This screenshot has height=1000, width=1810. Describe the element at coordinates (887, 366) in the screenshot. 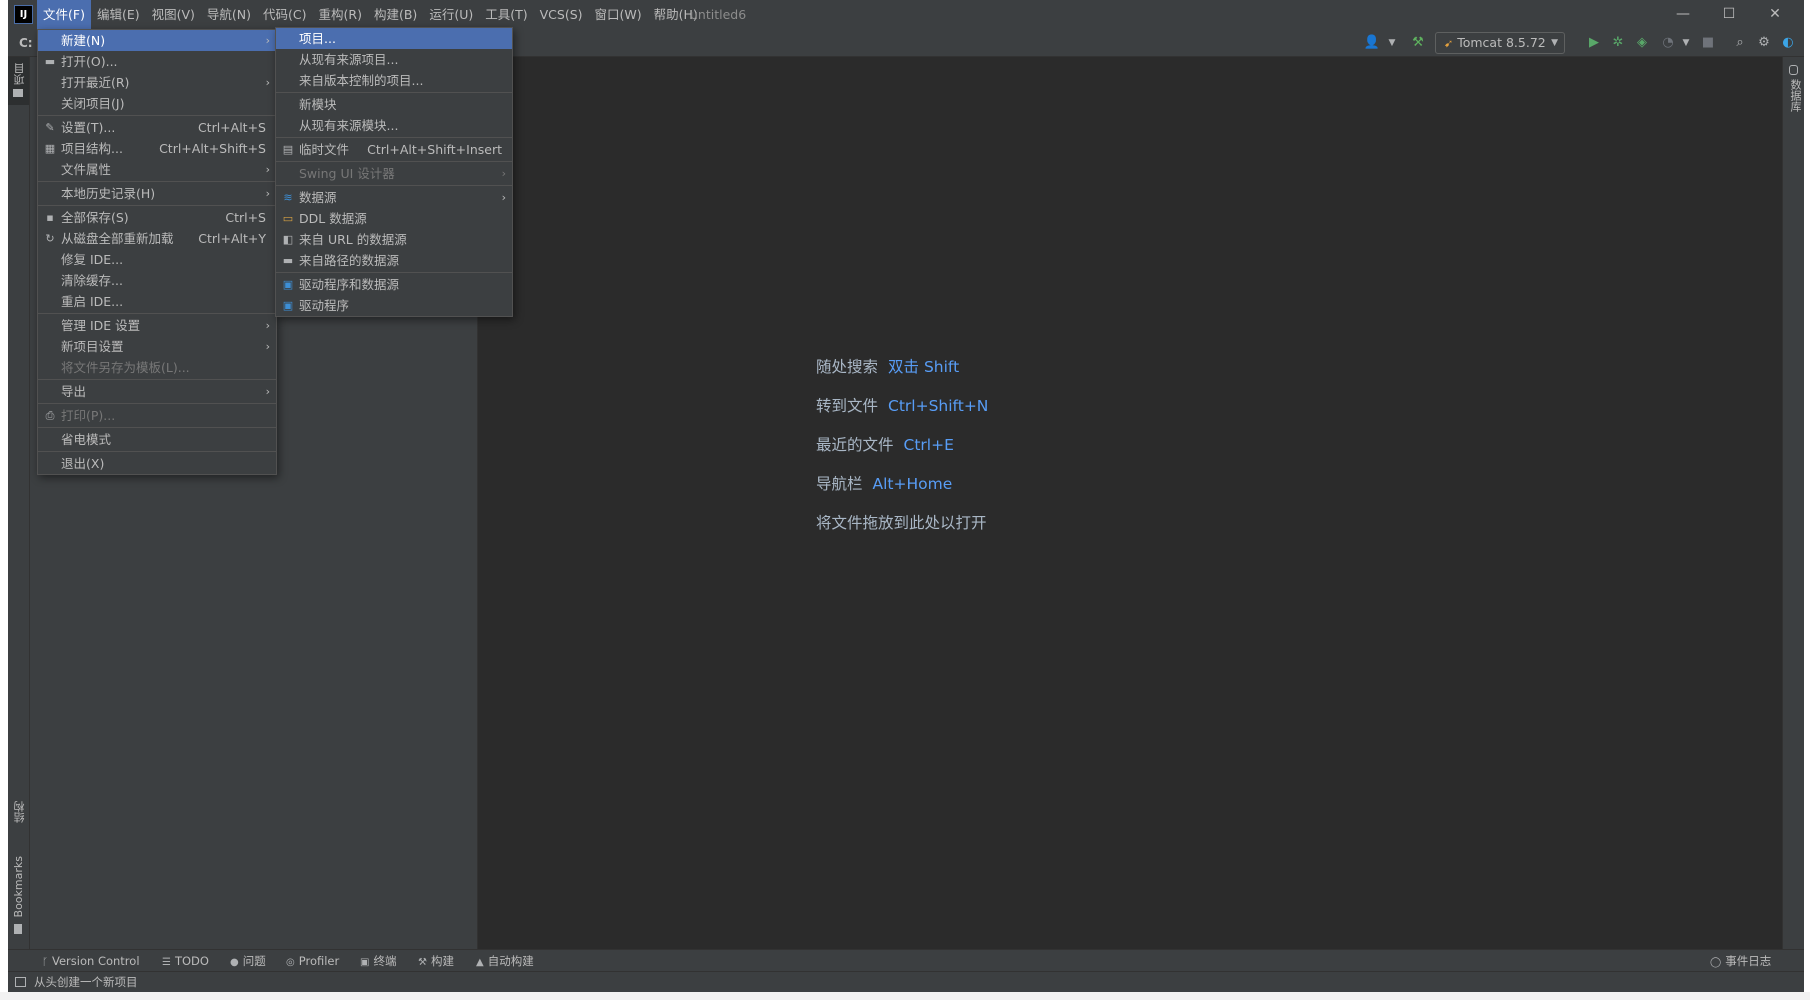

I see `hint-search-everywhere: 随处搜索 双击 Shift` at that location.